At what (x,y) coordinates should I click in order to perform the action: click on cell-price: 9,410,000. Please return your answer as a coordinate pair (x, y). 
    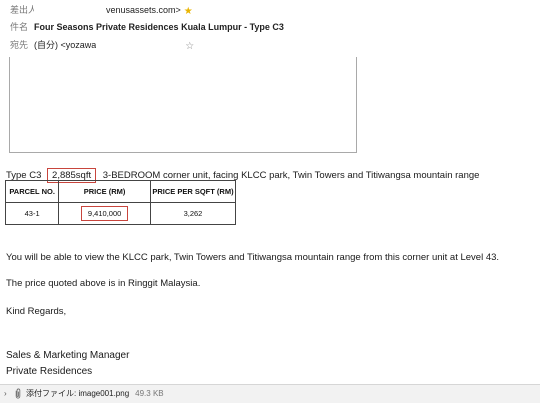
    Looking at the image, I should click on (104, 213).